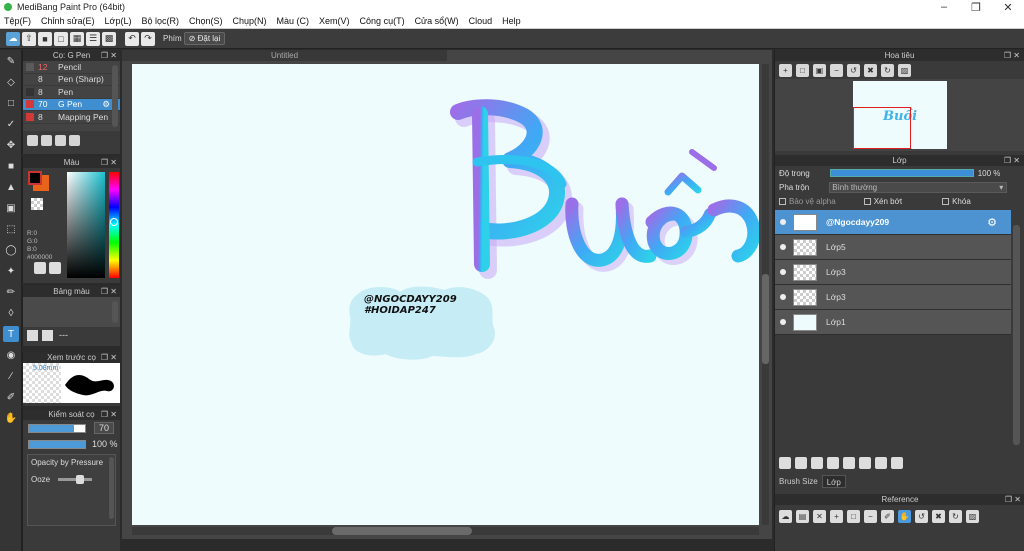 Image resolution: width=1024 pixels, height=551 pixels. What do you see at coordinates (68, 21) in the screenshot?
I see `menu-edit: Chỉnh sửa(E)` at bounding box center [68, 21].